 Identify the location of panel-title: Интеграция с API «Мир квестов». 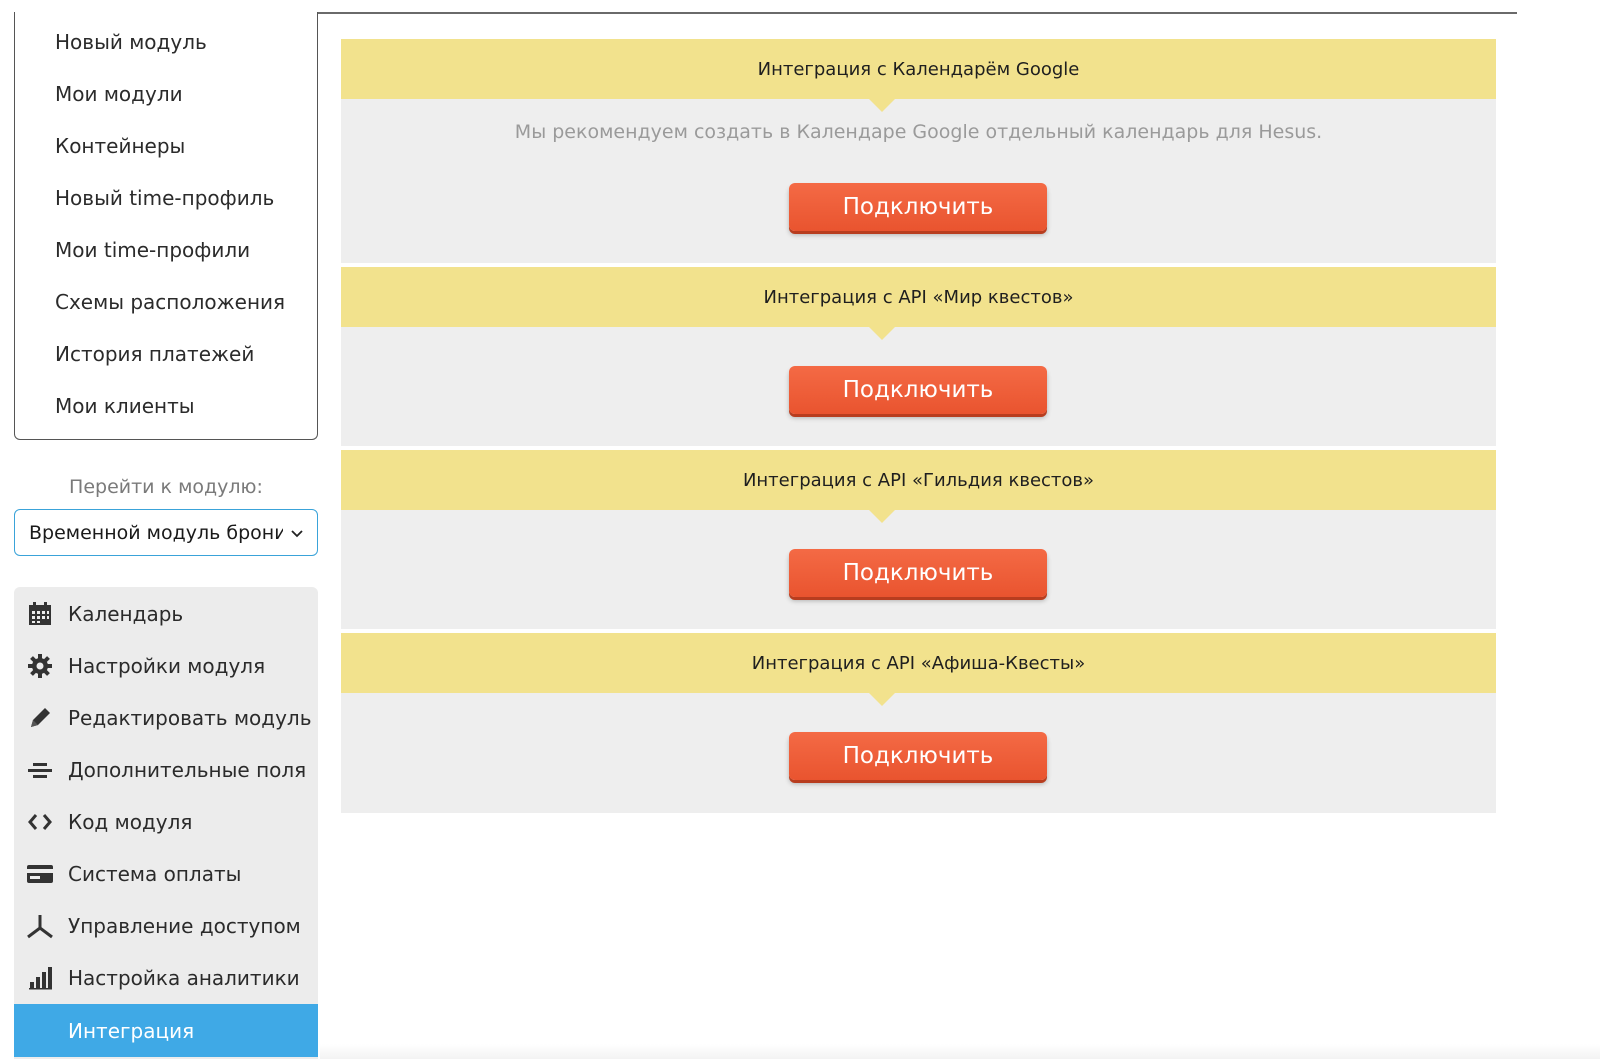
(918, 297).